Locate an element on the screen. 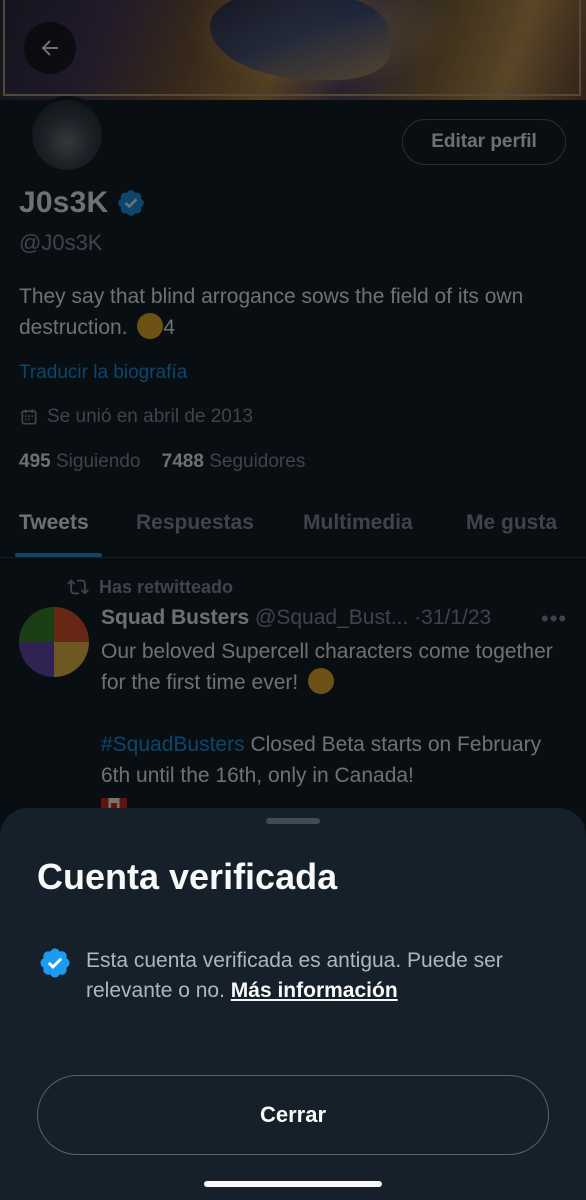 Image resolution: width=586 pixels, height=1200 pixels. home-indicator is located at coordinates (293, 1184).